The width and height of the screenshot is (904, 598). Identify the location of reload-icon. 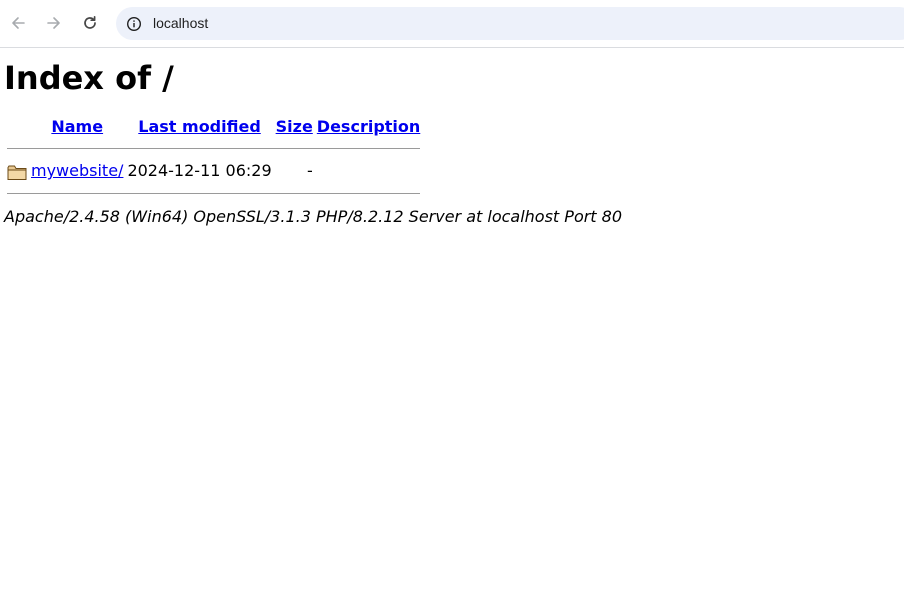
(90, 22).